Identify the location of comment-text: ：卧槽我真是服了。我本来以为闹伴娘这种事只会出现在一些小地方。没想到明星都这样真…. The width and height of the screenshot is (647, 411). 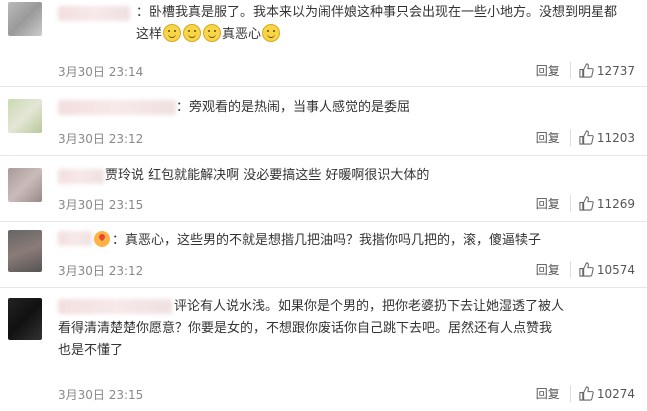
(377, 23).